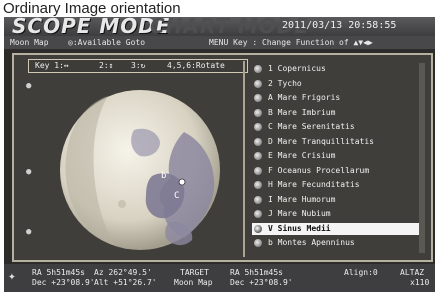 The height and width of the screenshot is (293, 437). I want to click on edge-marker-middle: ●, so click(29, 172).